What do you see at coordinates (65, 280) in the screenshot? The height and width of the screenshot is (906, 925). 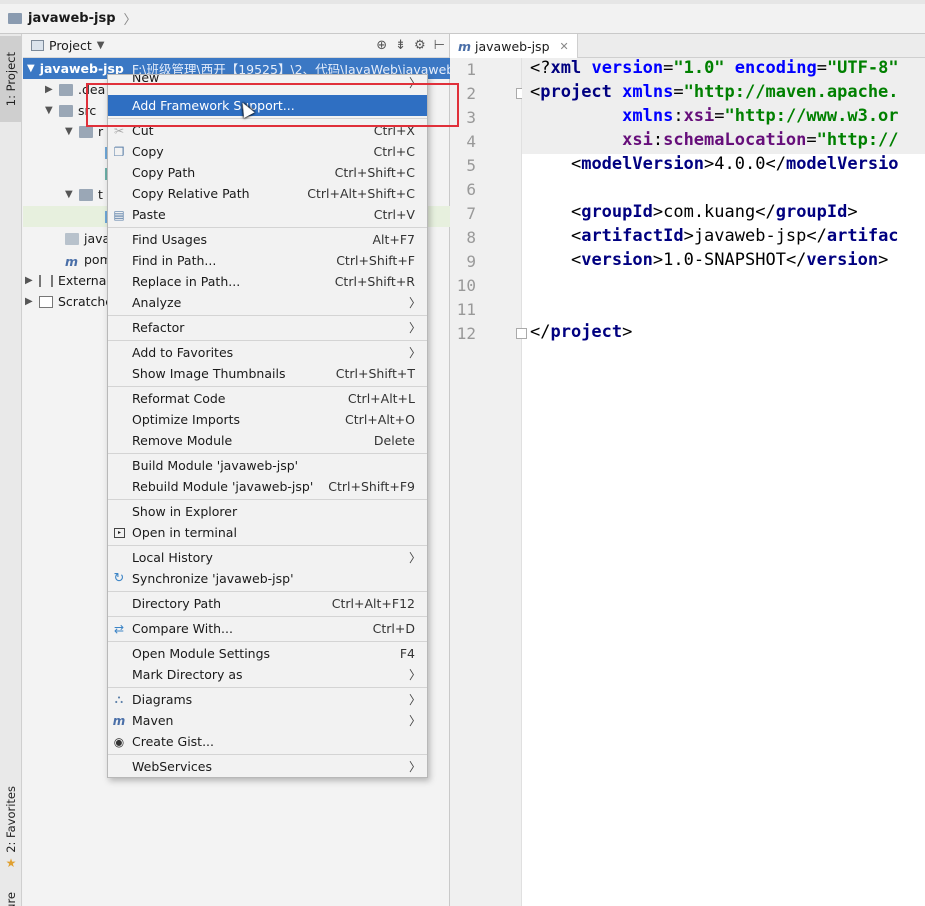 I see `tree-row-external-libraries: ▶ Externa` at bounding box center [65, 280].